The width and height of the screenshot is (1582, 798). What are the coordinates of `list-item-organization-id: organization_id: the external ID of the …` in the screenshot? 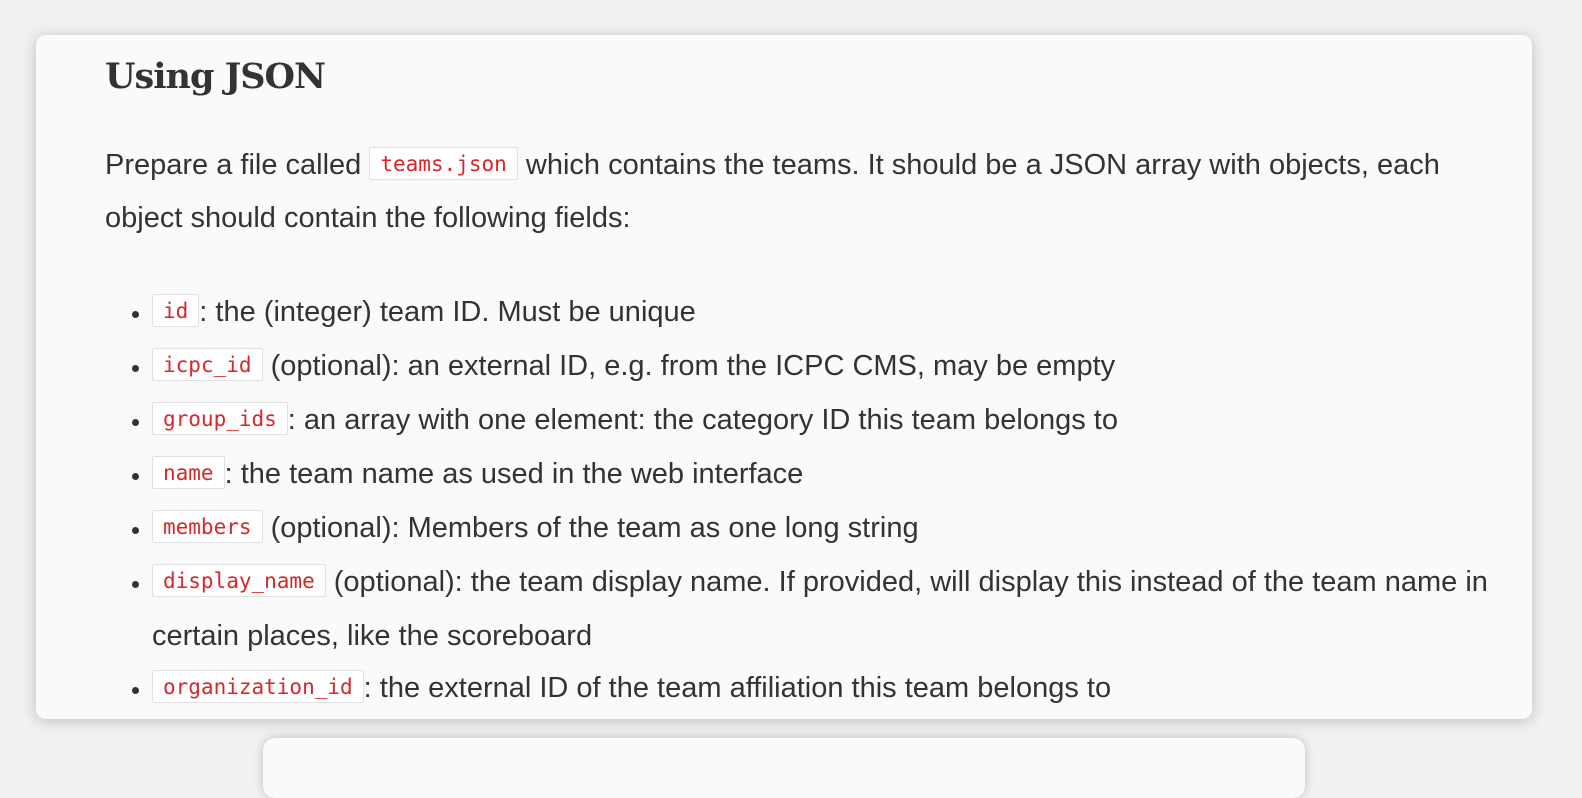 It's located at (852, 689).